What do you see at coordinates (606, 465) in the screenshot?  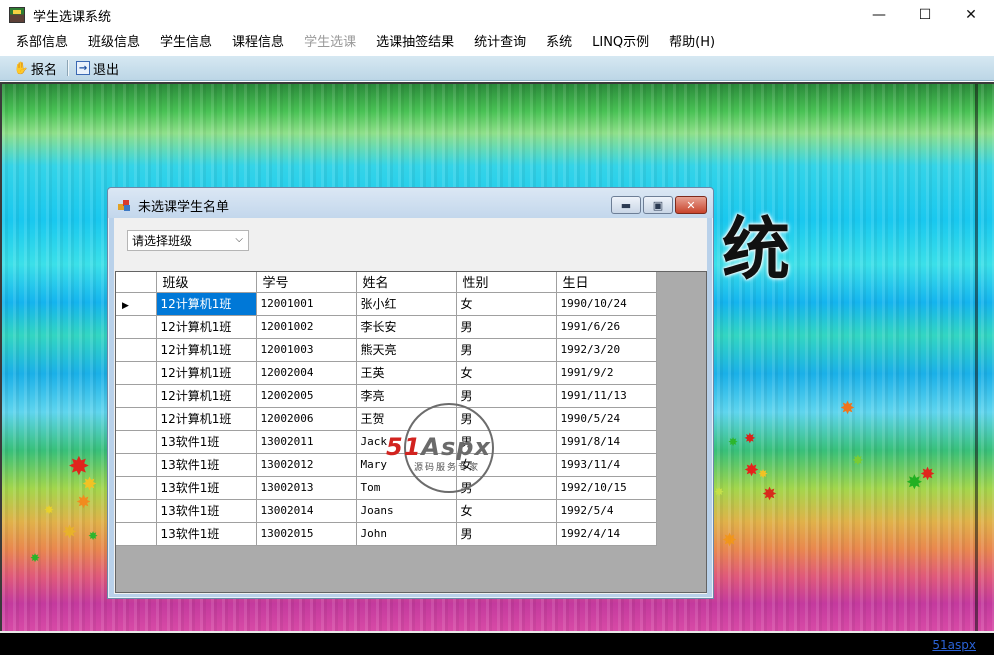 I see `cell-birthday: 1993/11/4` at bounding box center [606, 465].